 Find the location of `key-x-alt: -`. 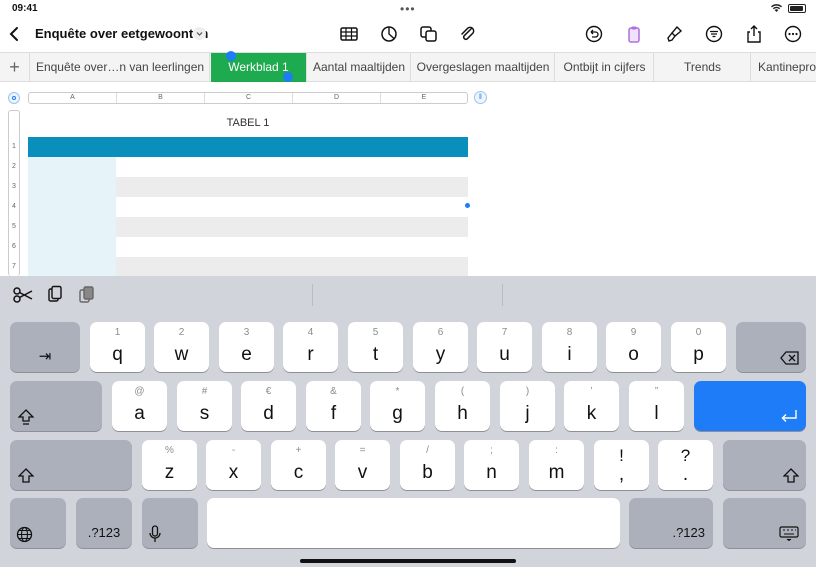

key-x-alt: - is located at coordinates (233, 450).